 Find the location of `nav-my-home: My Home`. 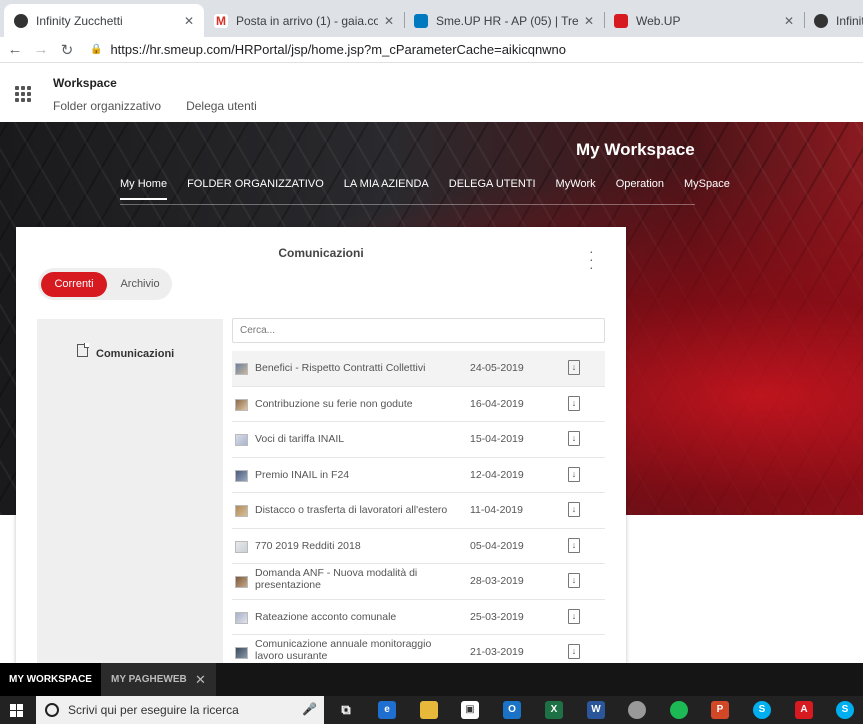

nav-my-home: My Home is located at coordinates (144, 189).